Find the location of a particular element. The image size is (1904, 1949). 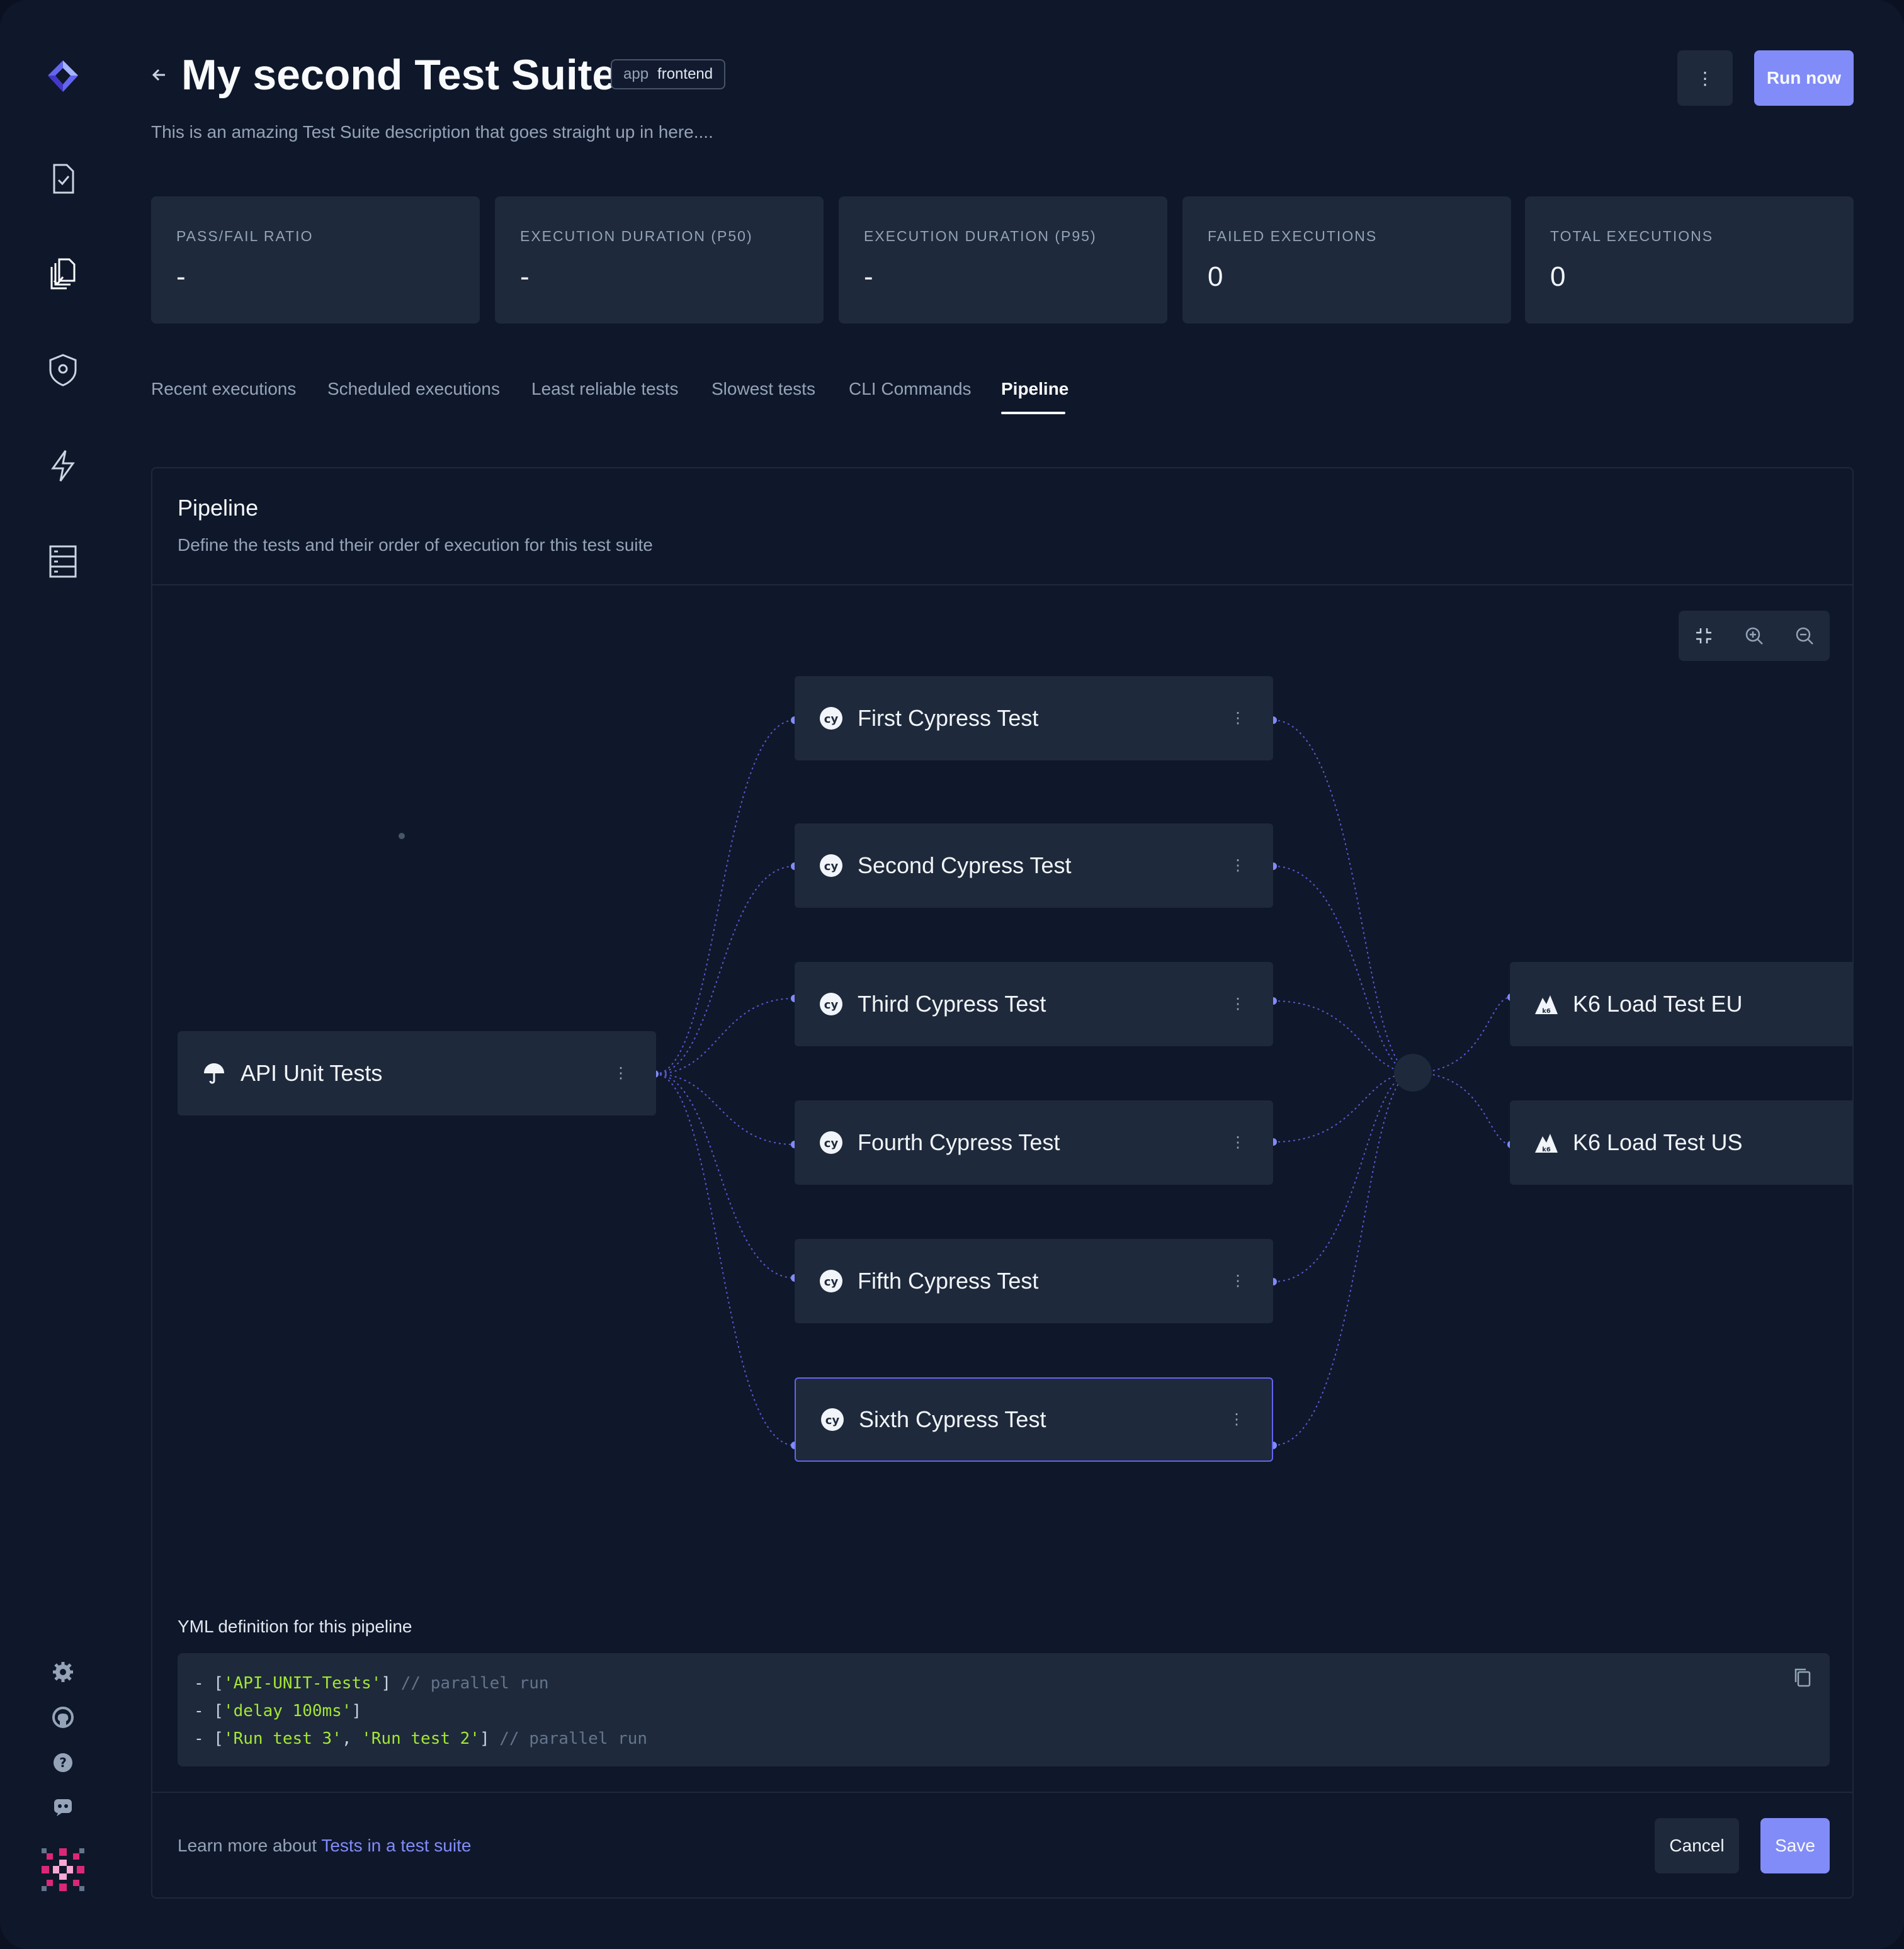

cancel-button: Cancel is located at coordinates (1697, 1845).